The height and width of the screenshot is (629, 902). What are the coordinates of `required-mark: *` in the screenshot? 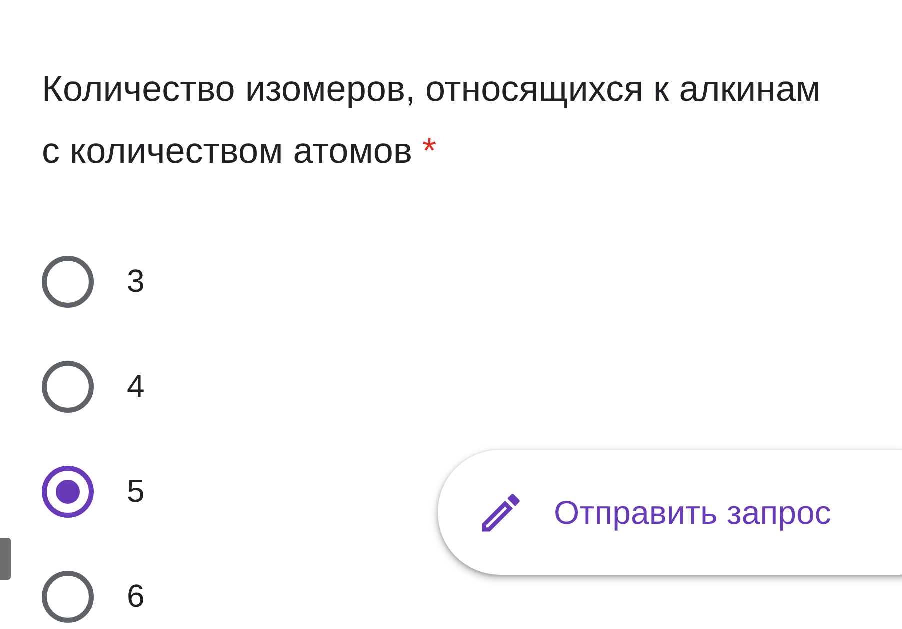 It's located at (429, 150).